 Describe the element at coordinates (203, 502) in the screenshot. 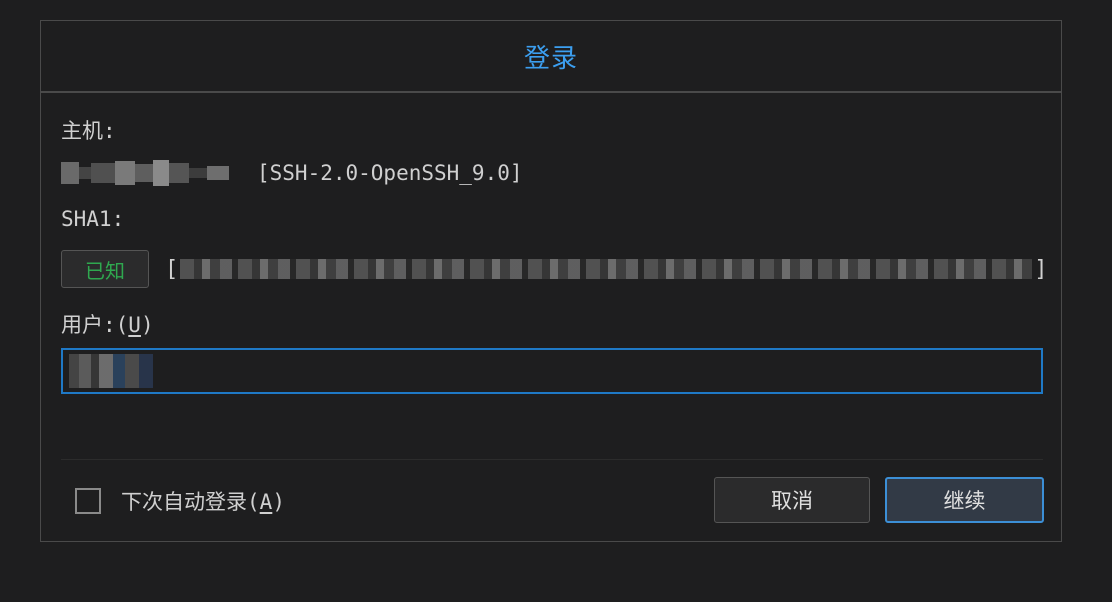

I see `auto-login-label: 下次自动登录(A)` at that location.